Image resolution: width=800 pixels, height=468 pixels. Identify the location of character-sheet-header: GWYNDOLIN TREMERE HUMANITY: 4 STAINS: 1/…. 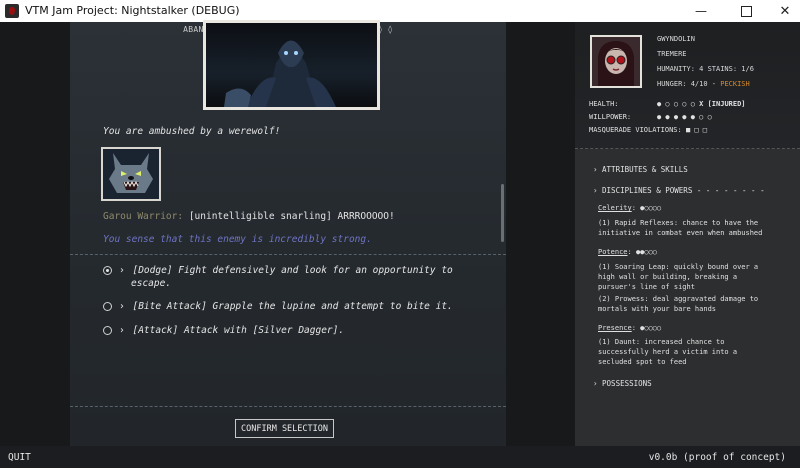
(687, 85).